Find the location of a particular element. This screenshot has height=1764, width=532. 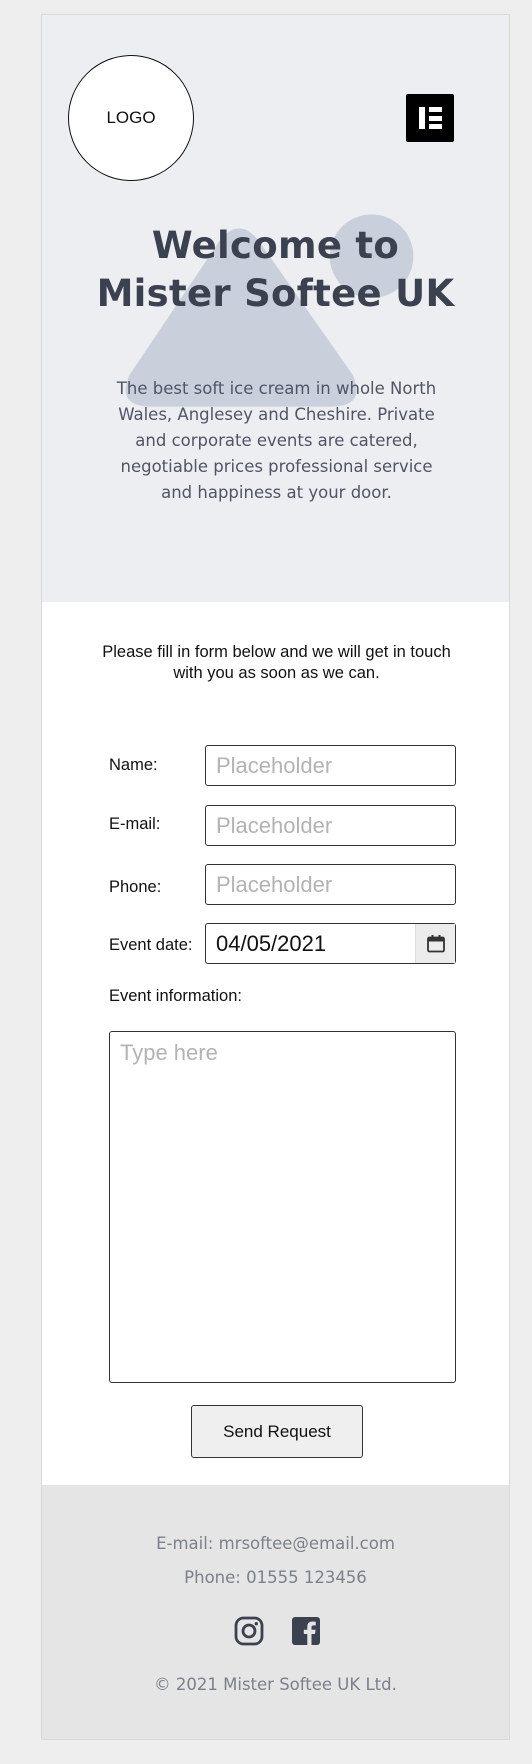

instagram-icon is located at coordinates (249, 1631).